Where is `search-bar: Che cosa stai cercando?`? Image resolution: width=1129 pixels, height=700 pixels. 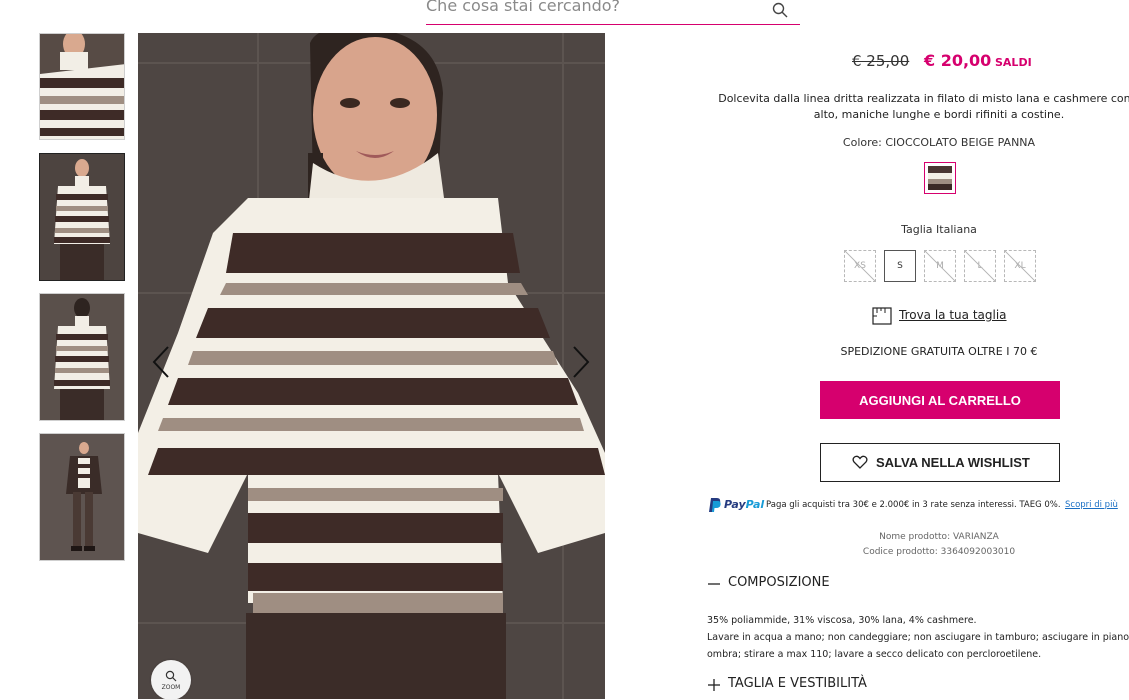
search-bar: Che cosa stai cercando? is located at coordinates (613, 12).